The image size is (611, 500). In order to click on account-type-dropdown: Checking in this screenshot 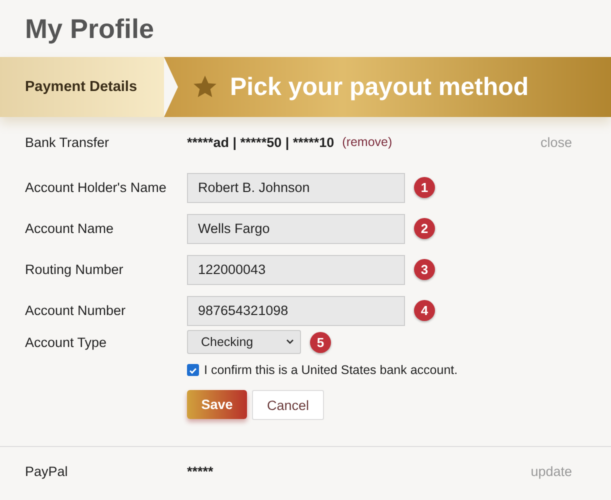, I will do `click(244, 342)`.